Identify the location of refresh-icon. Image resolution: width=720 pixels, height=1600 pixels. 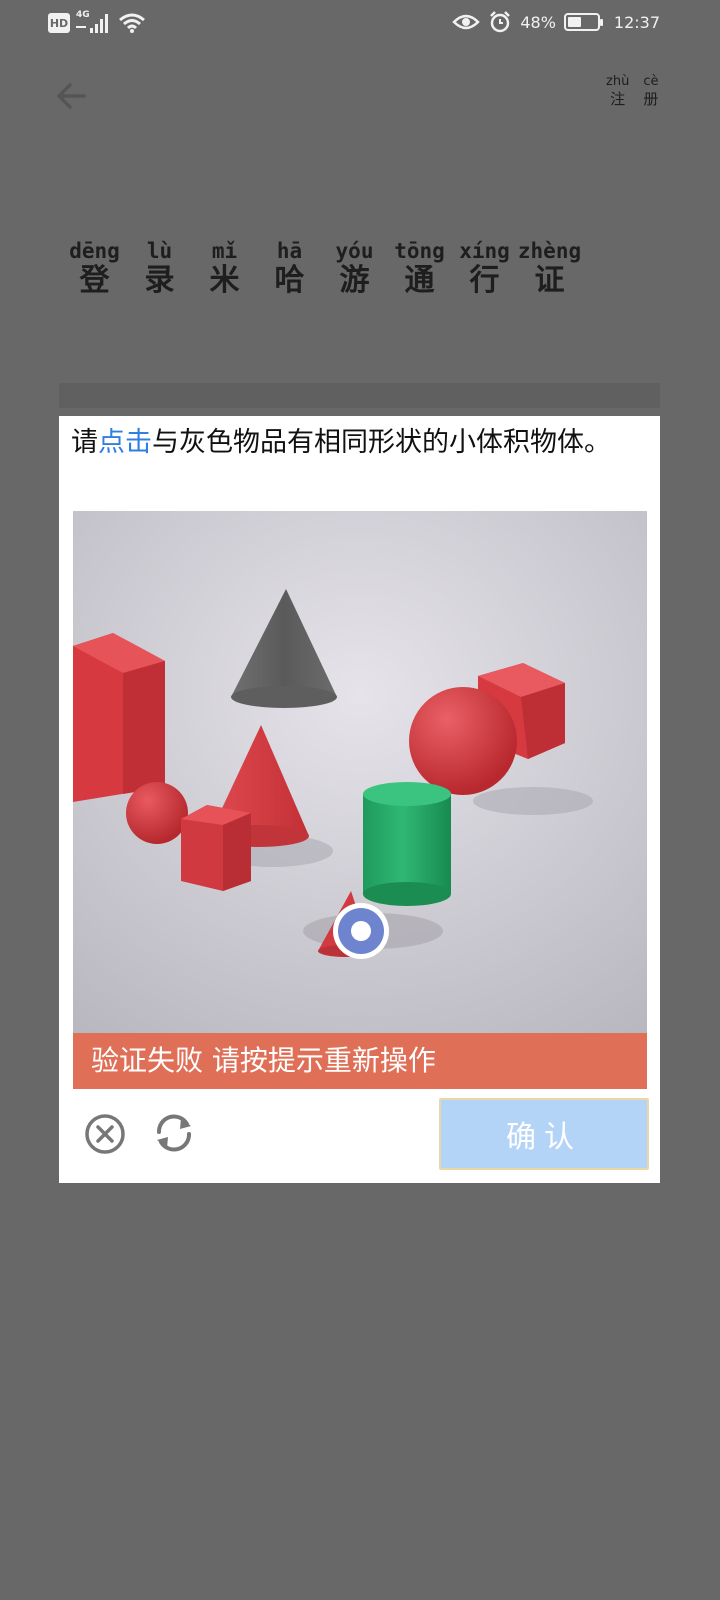
(174, 1133).